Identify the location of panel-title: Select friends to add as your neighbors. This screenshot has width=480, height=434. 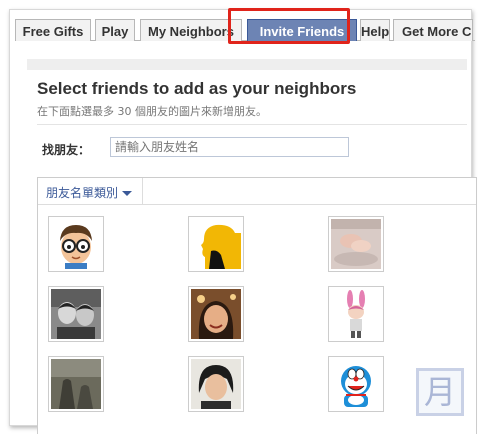
(197, 88).